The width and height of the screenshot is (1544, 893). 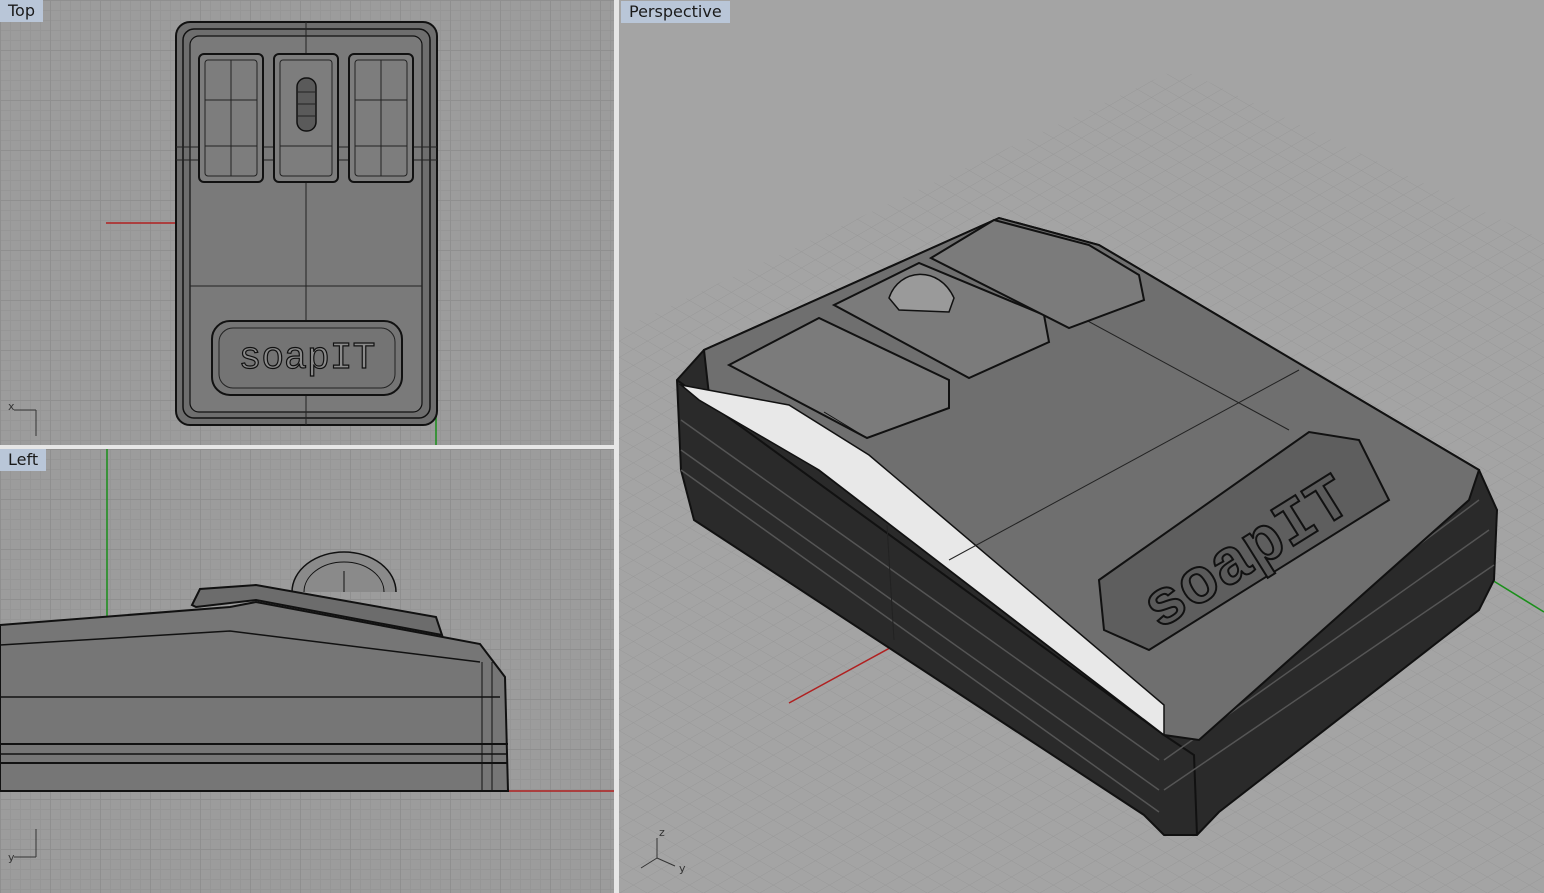 What do you see at coordinates (11, 406) in the screenshot?
I see `axis-label-x: x` at bounding box center [11, 406].